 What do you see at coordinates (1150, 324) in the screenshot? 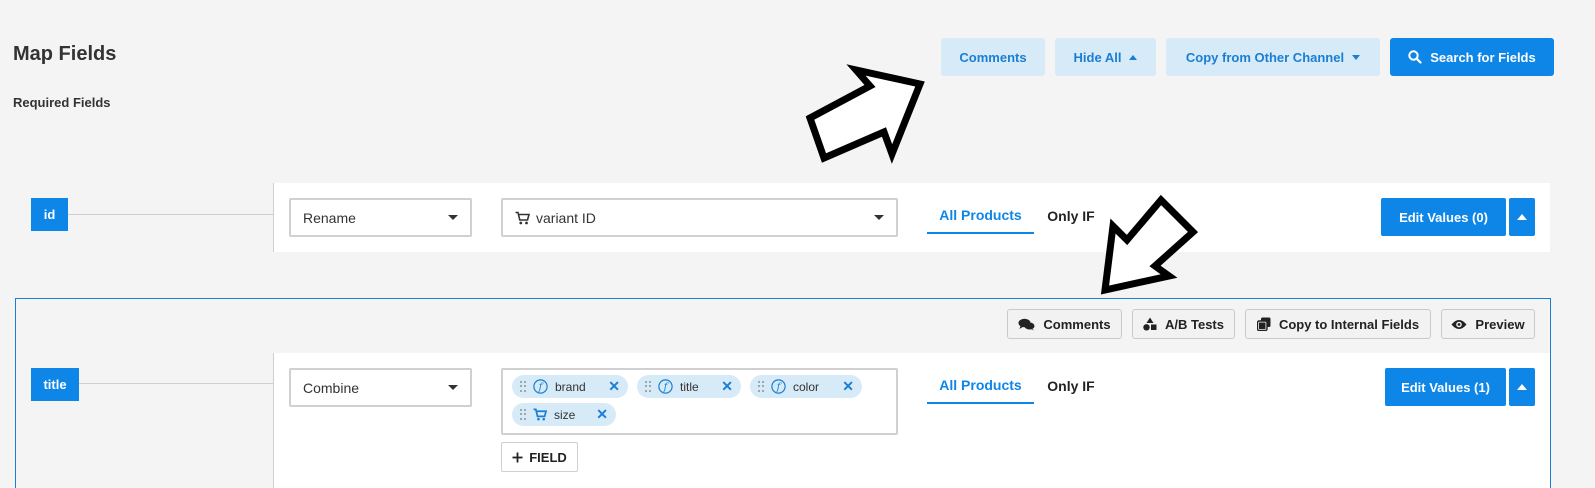
I see `shapes-icon` at bounding box center [1150, 324].